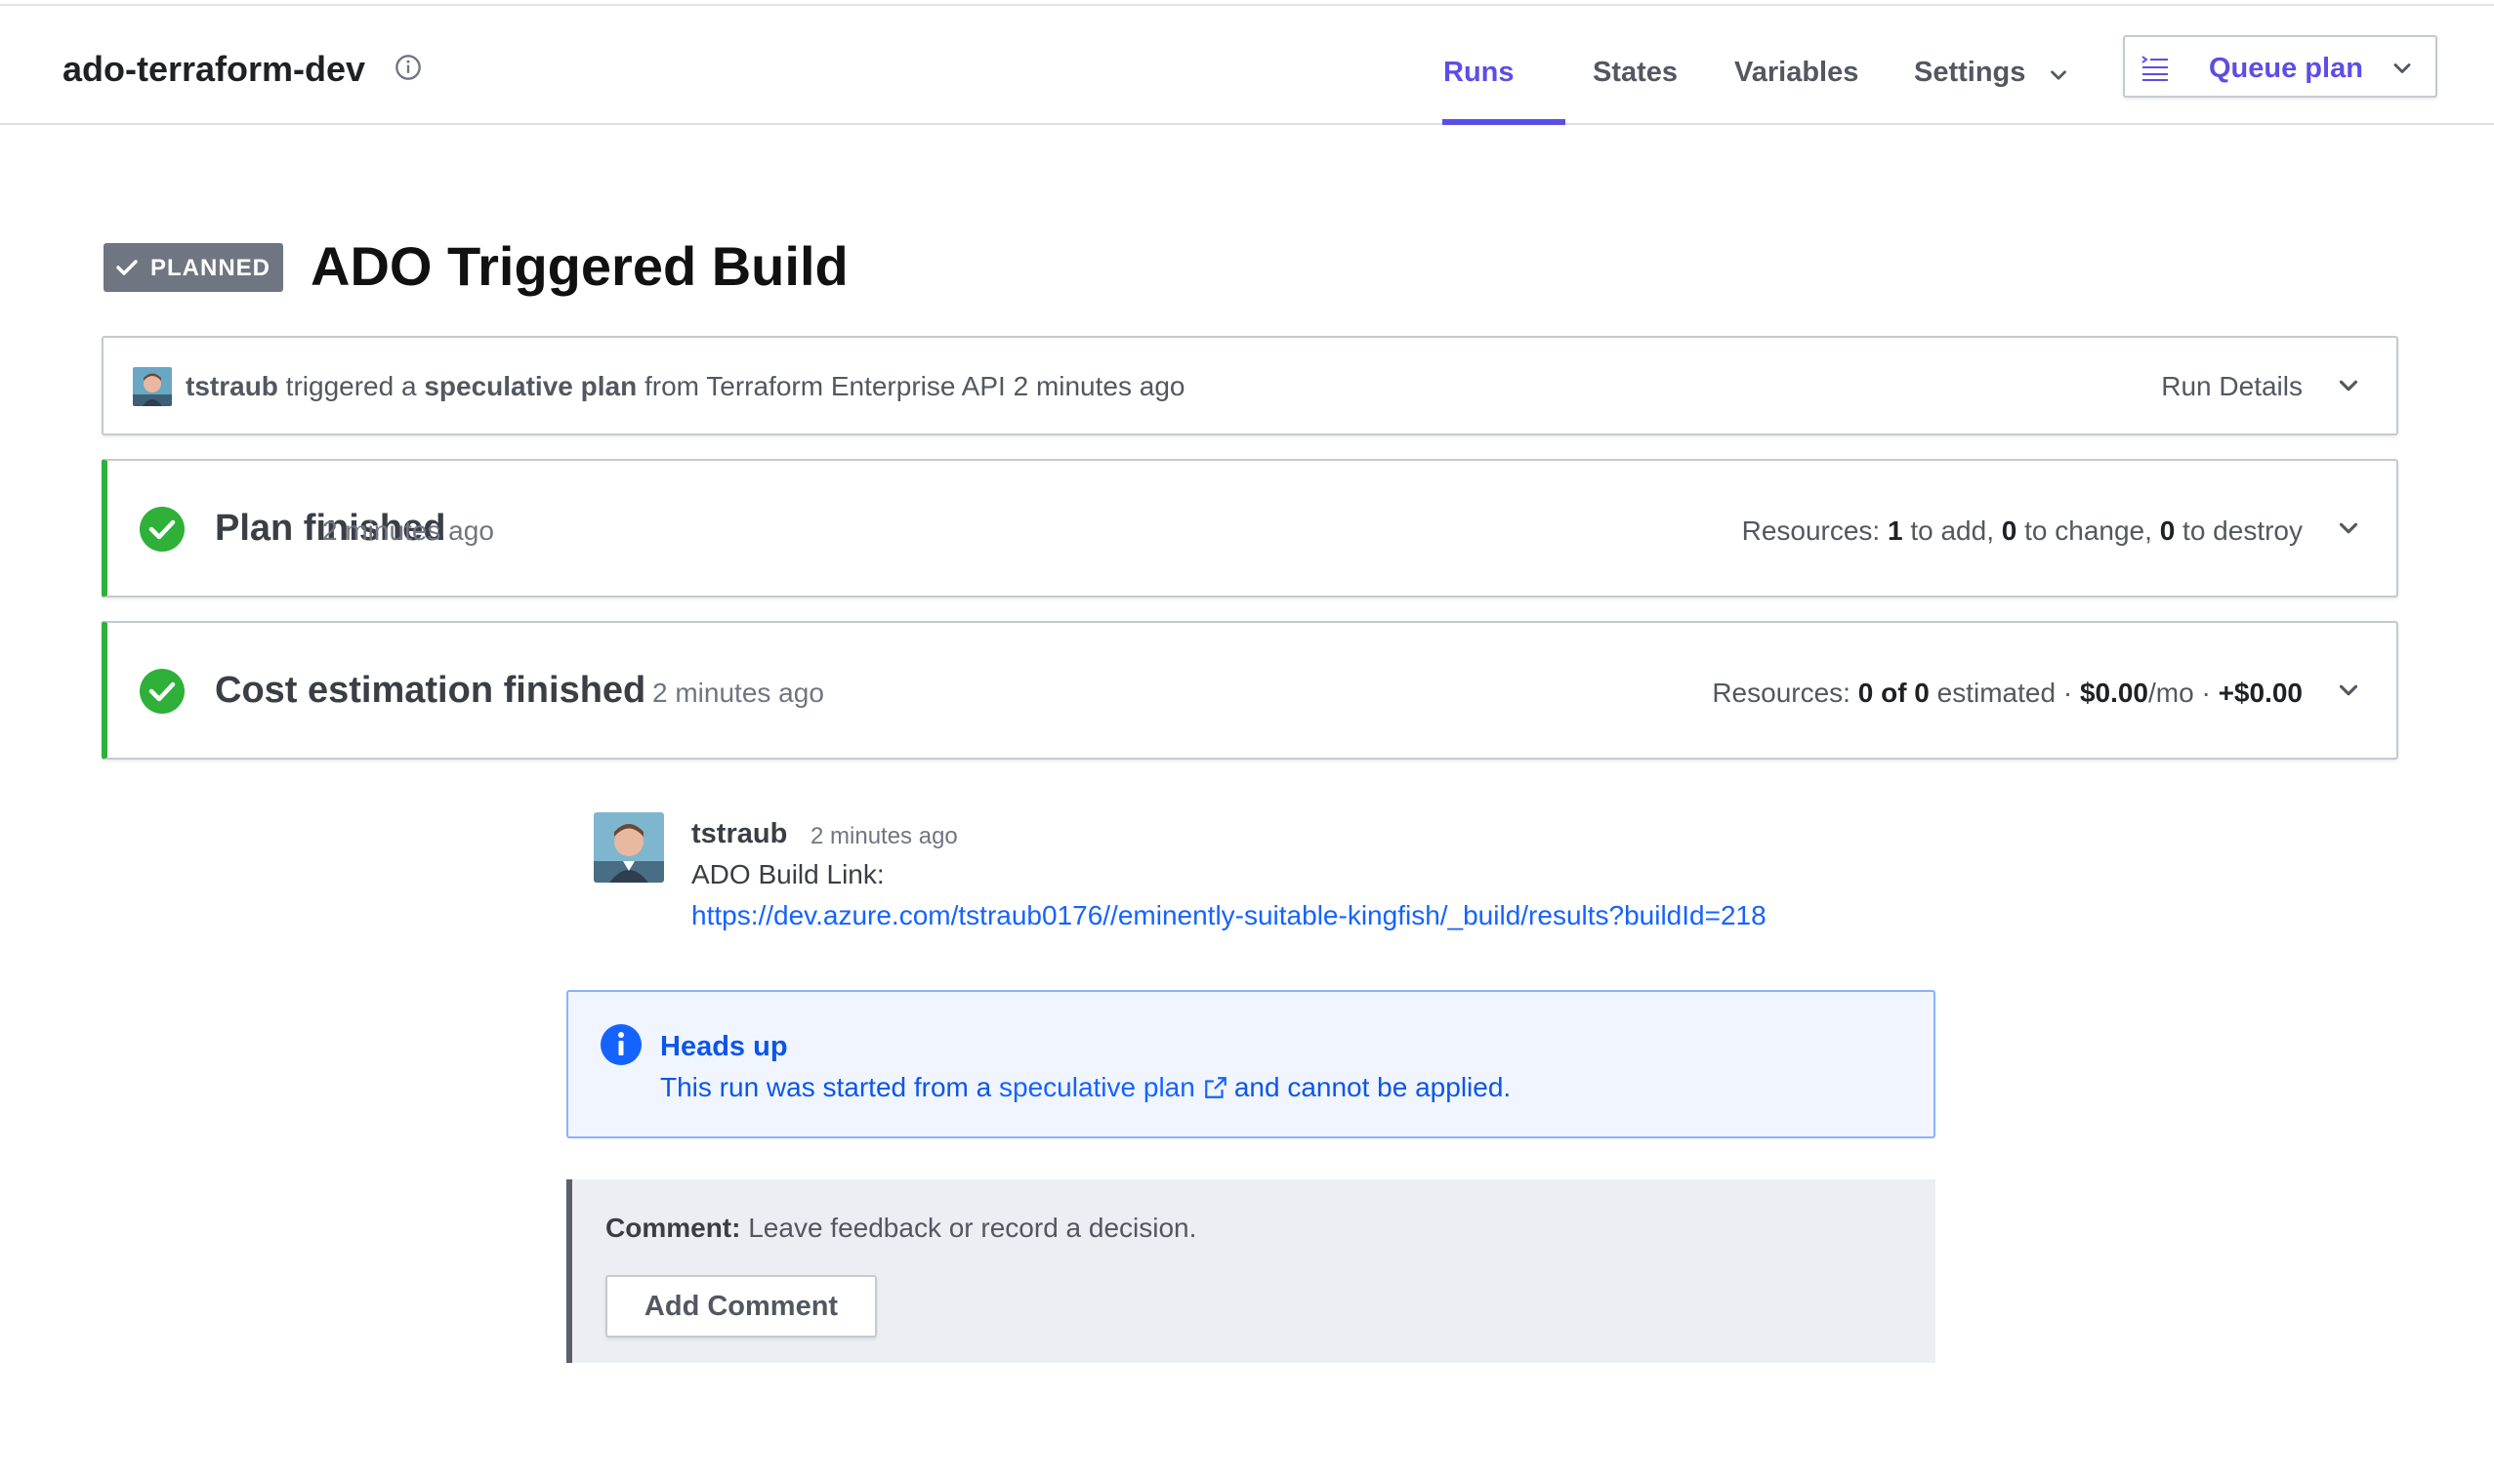 This screenshot has width=2494, height=1484. Describe the element at coordinates (885, 836) in the screenshot. I see `comment-time: 2 minutes ago` at that location.